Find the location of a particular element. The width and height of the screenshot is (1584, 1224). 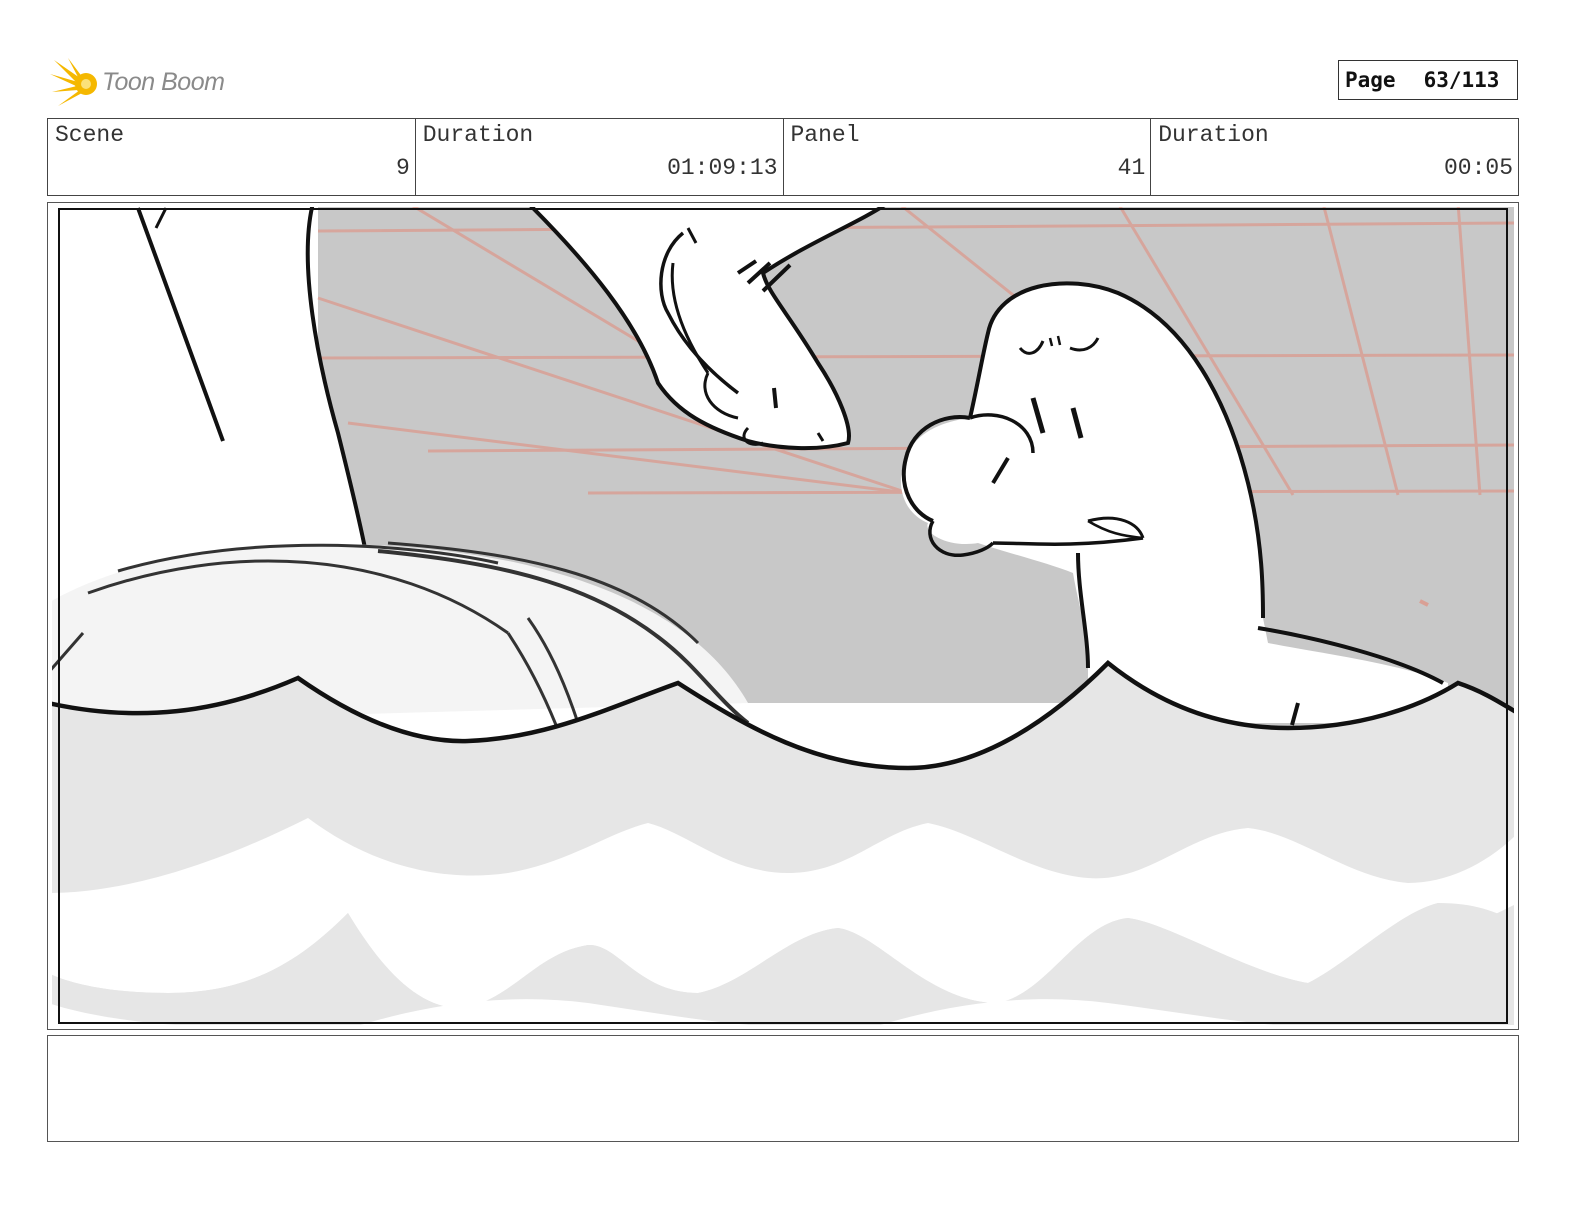

page-number: 63/113 is located at coordinates (1461, 80).